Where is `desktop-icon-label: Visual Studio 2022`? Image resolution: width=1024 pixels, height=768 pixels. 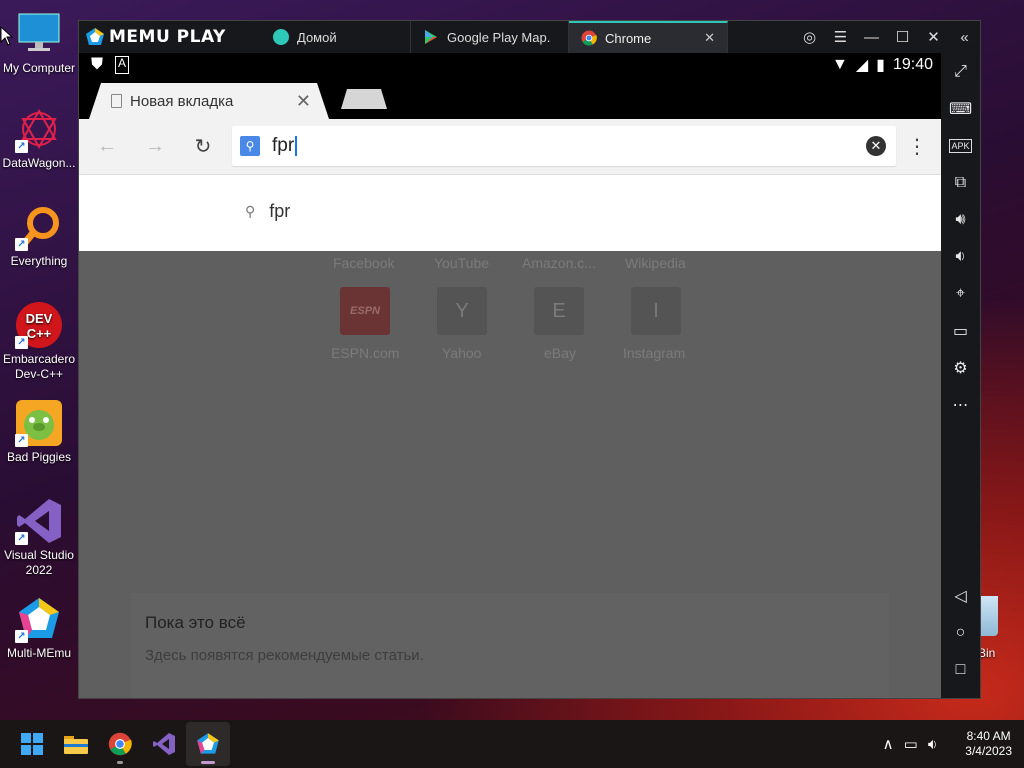 desktop-icon-label: Visual Studio 2022 is located at coordinates (39, 562).